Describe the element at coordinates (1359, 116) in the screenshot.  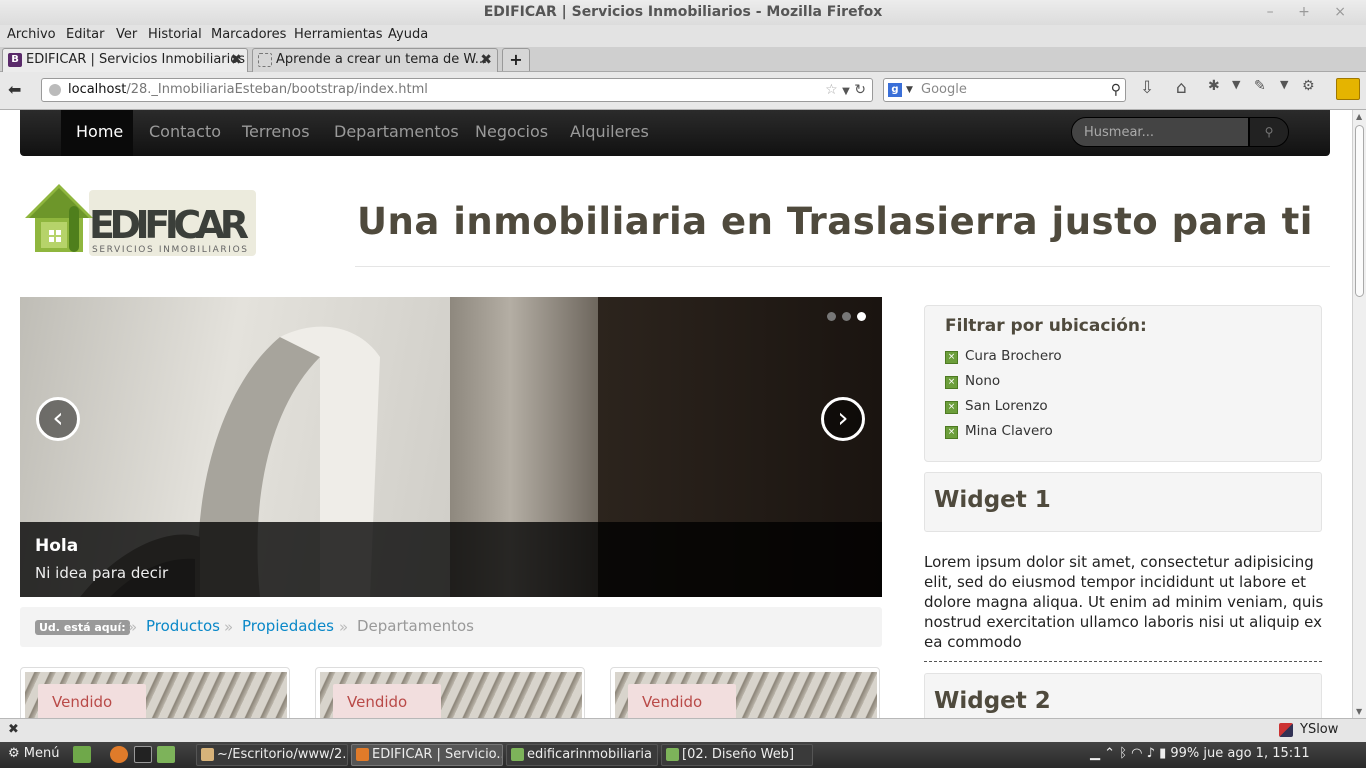
I see `scroll-up-icon: ▲` at that location.